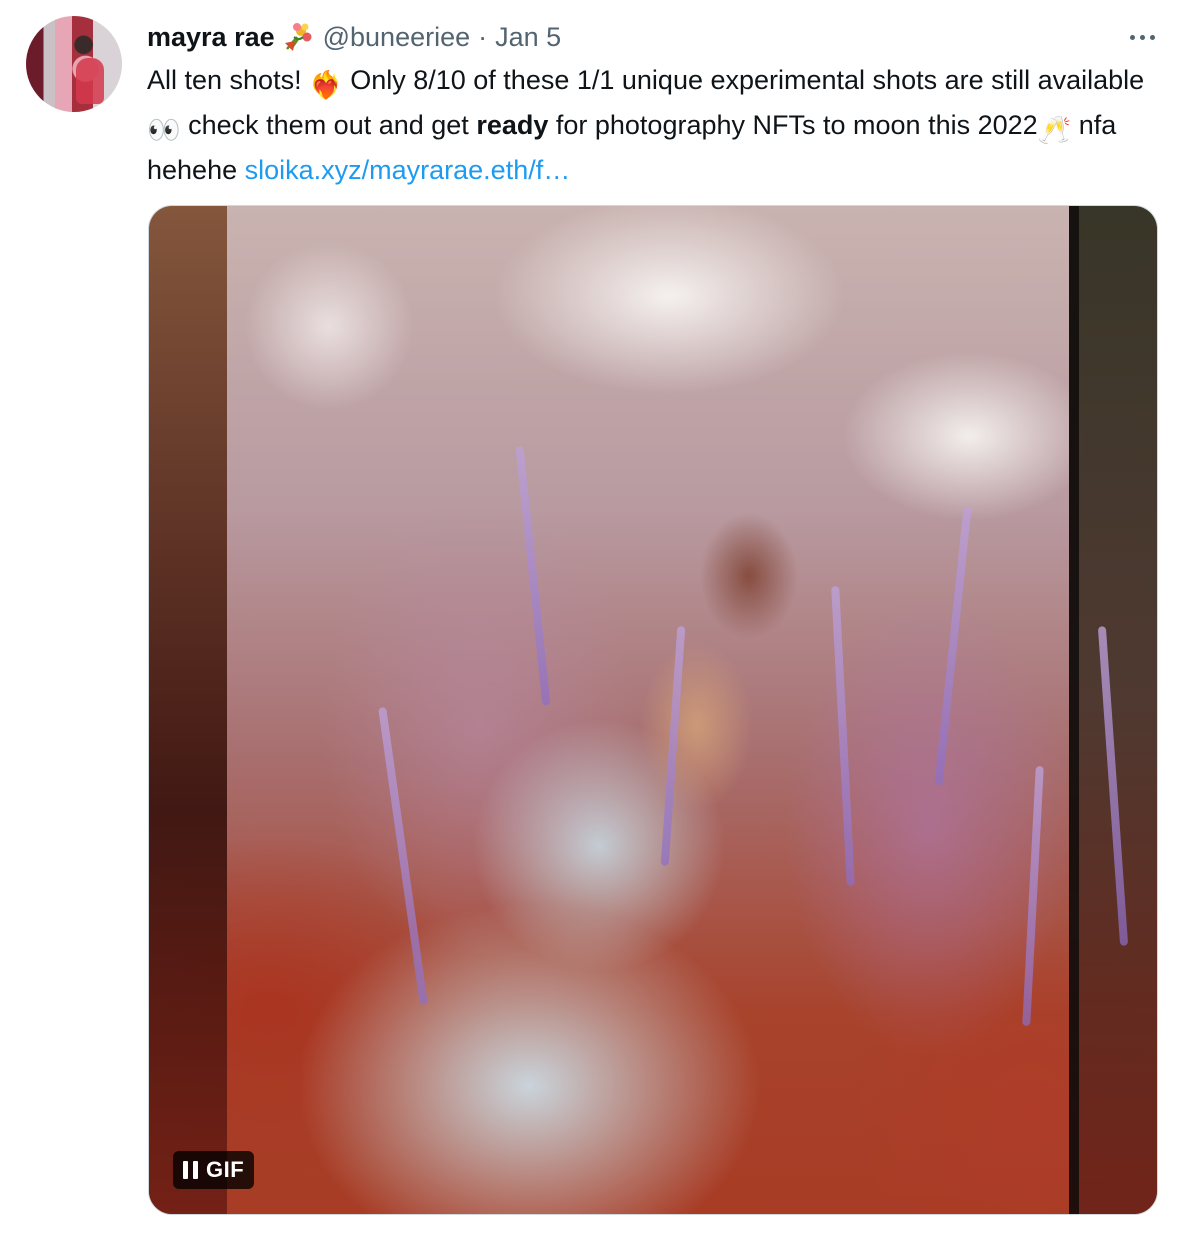 The image size is (1204, 1234). Describe the element at coordinates (326, 85) in the screenshot. I see `fire-heart-icon: ❤️‍🔥` at that location.